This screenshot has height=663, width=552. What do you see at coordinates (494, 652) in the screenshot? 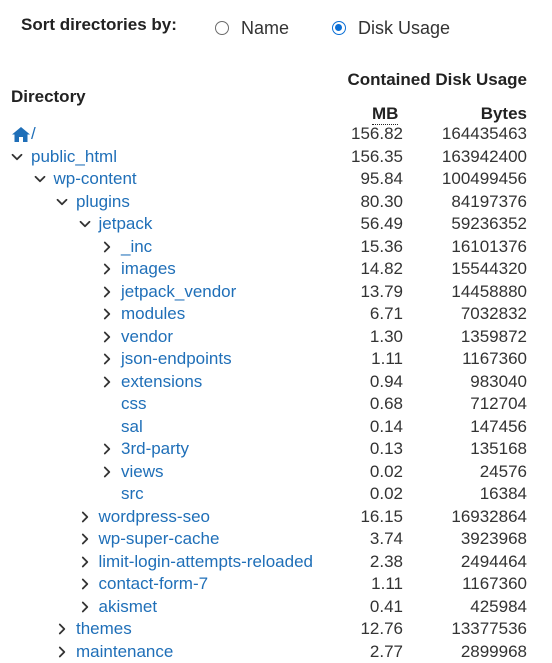
I see `bytes-value: 2899968` at bounding box center [494, 652].